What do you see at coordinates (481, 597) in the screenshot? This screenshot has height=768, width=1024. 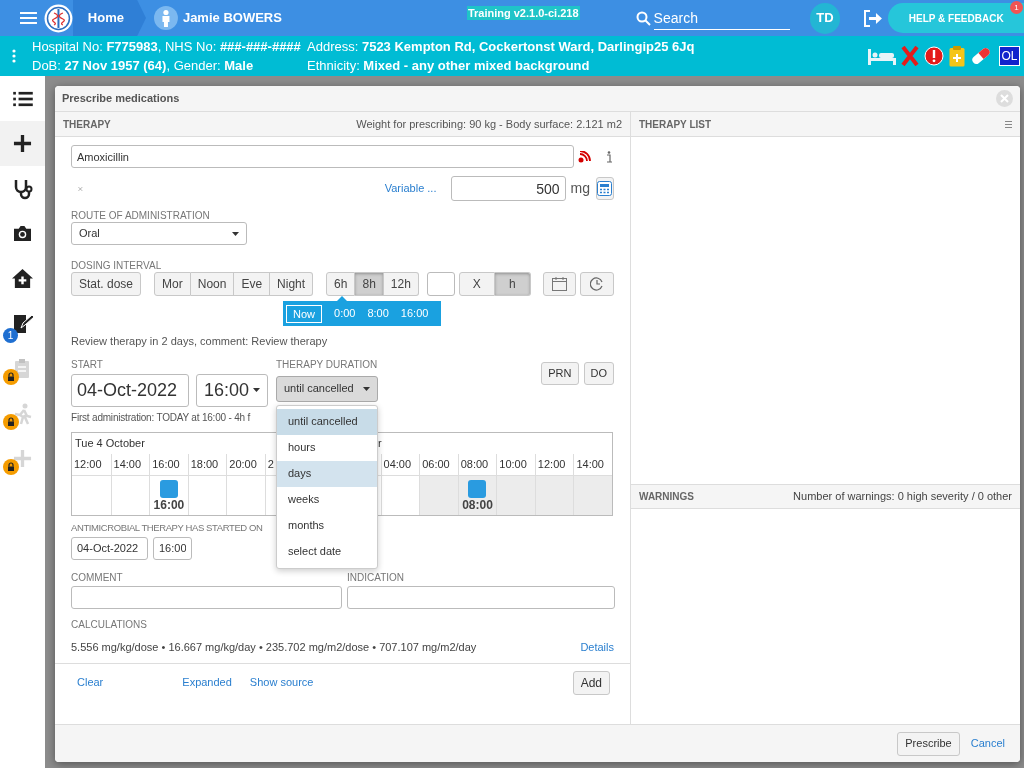 I see `indication-field` at bounding box center [481, 597].